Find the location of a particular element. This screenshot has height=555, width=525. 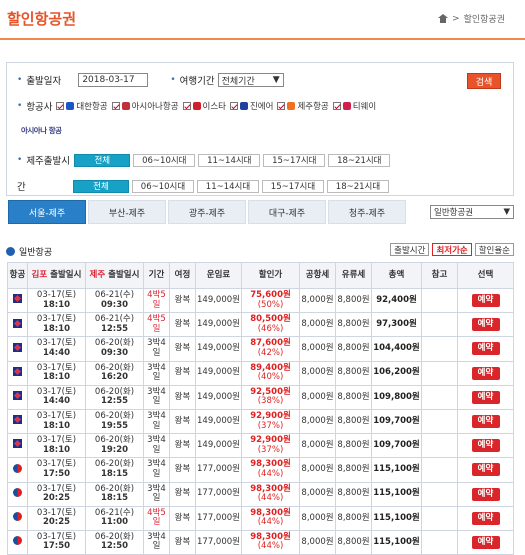

discount-cell: 98,300원 (44%) is located at coordinates (270, 542).